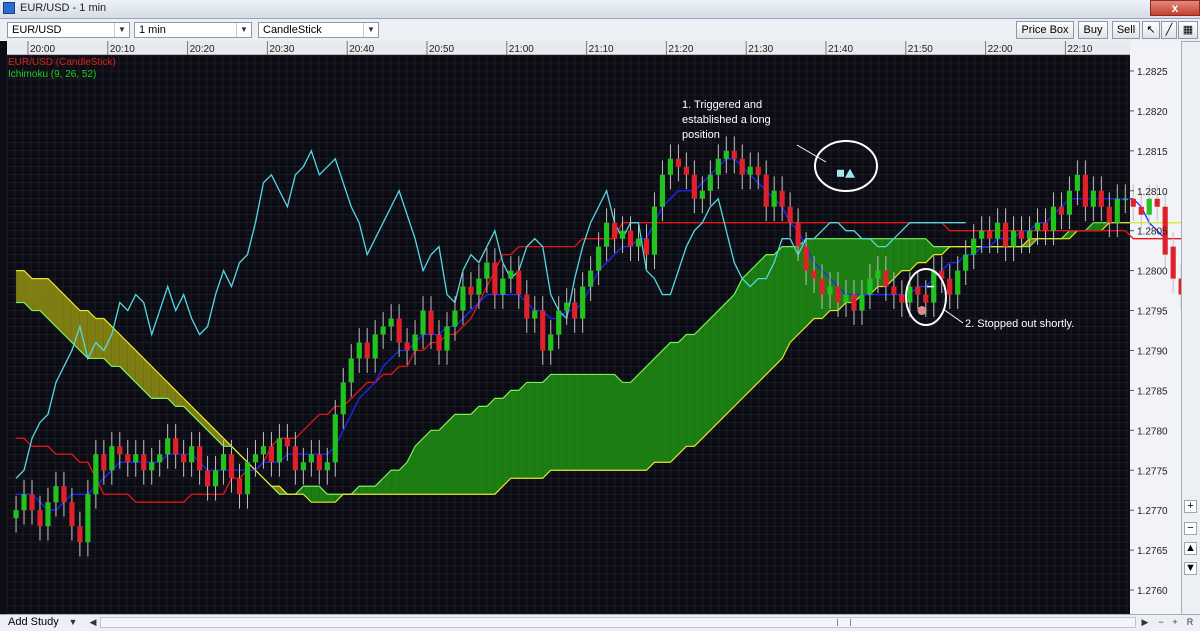 The height and width of the screenshot is (631, 1200). Describe the element at coordinates (1190, 568) in the screenshot. I see `scale-down-icon: ▼` at that location.